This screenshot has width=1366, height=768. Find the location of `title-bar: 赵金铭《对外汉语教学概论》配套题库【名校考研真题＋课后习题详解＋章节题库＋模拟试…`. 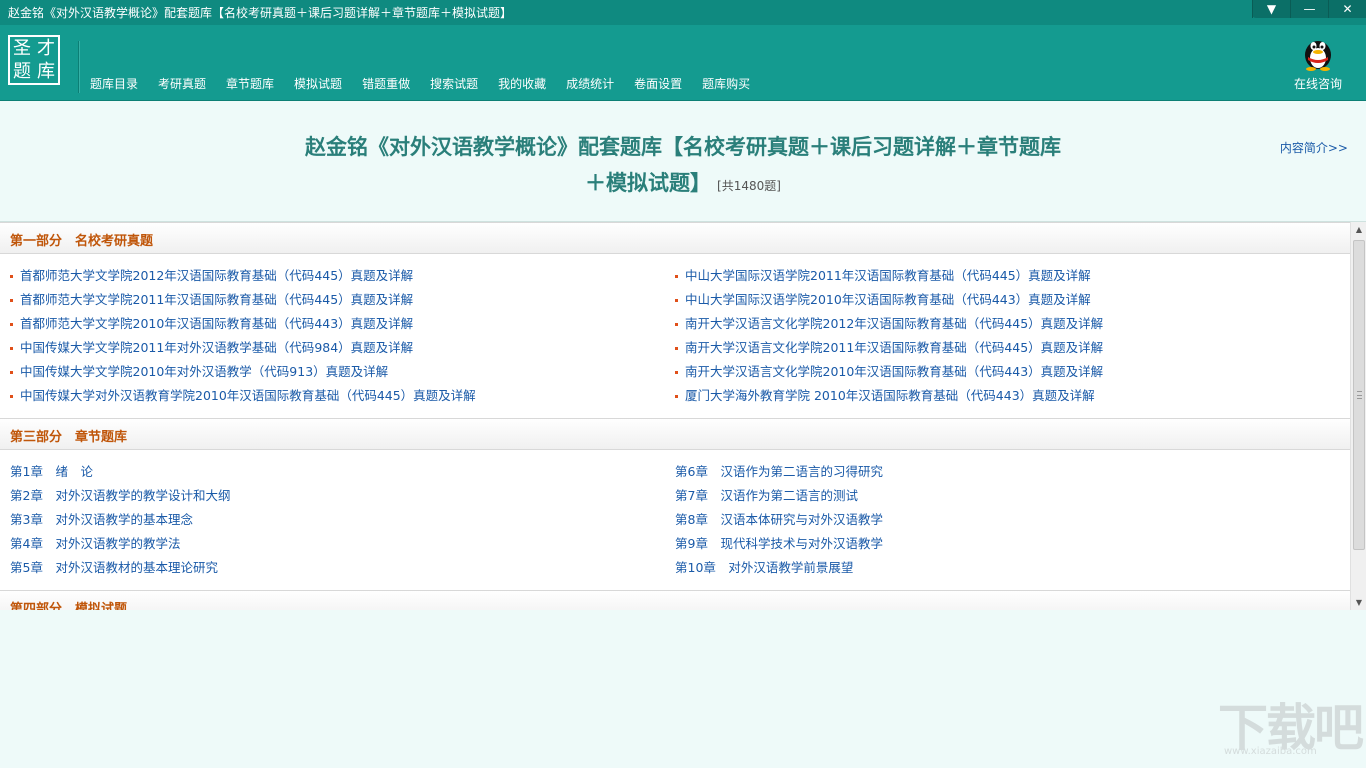

title-bar: 赵金铭《对外汉语教学概论》配套题库【名校考研真题＋课后习题详解＋章节题库＋模拟试… is located at coordinates (683, 12).